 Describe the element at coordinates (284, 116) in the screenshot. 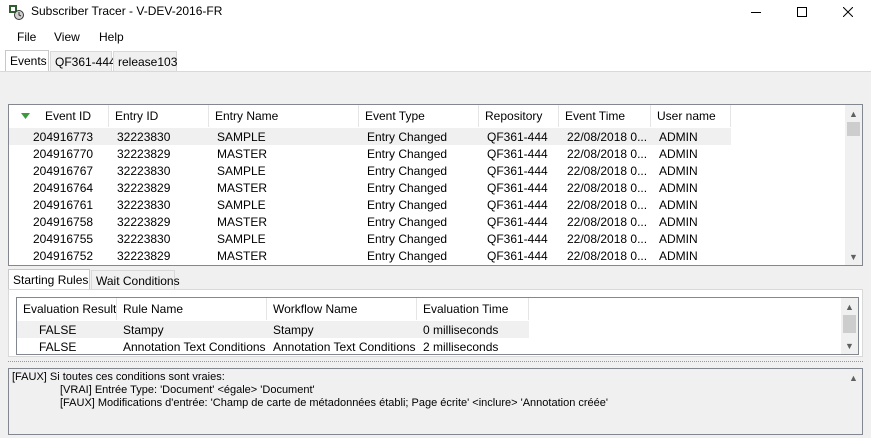

I see `column-header-entry-name: Entry Name` at that location.